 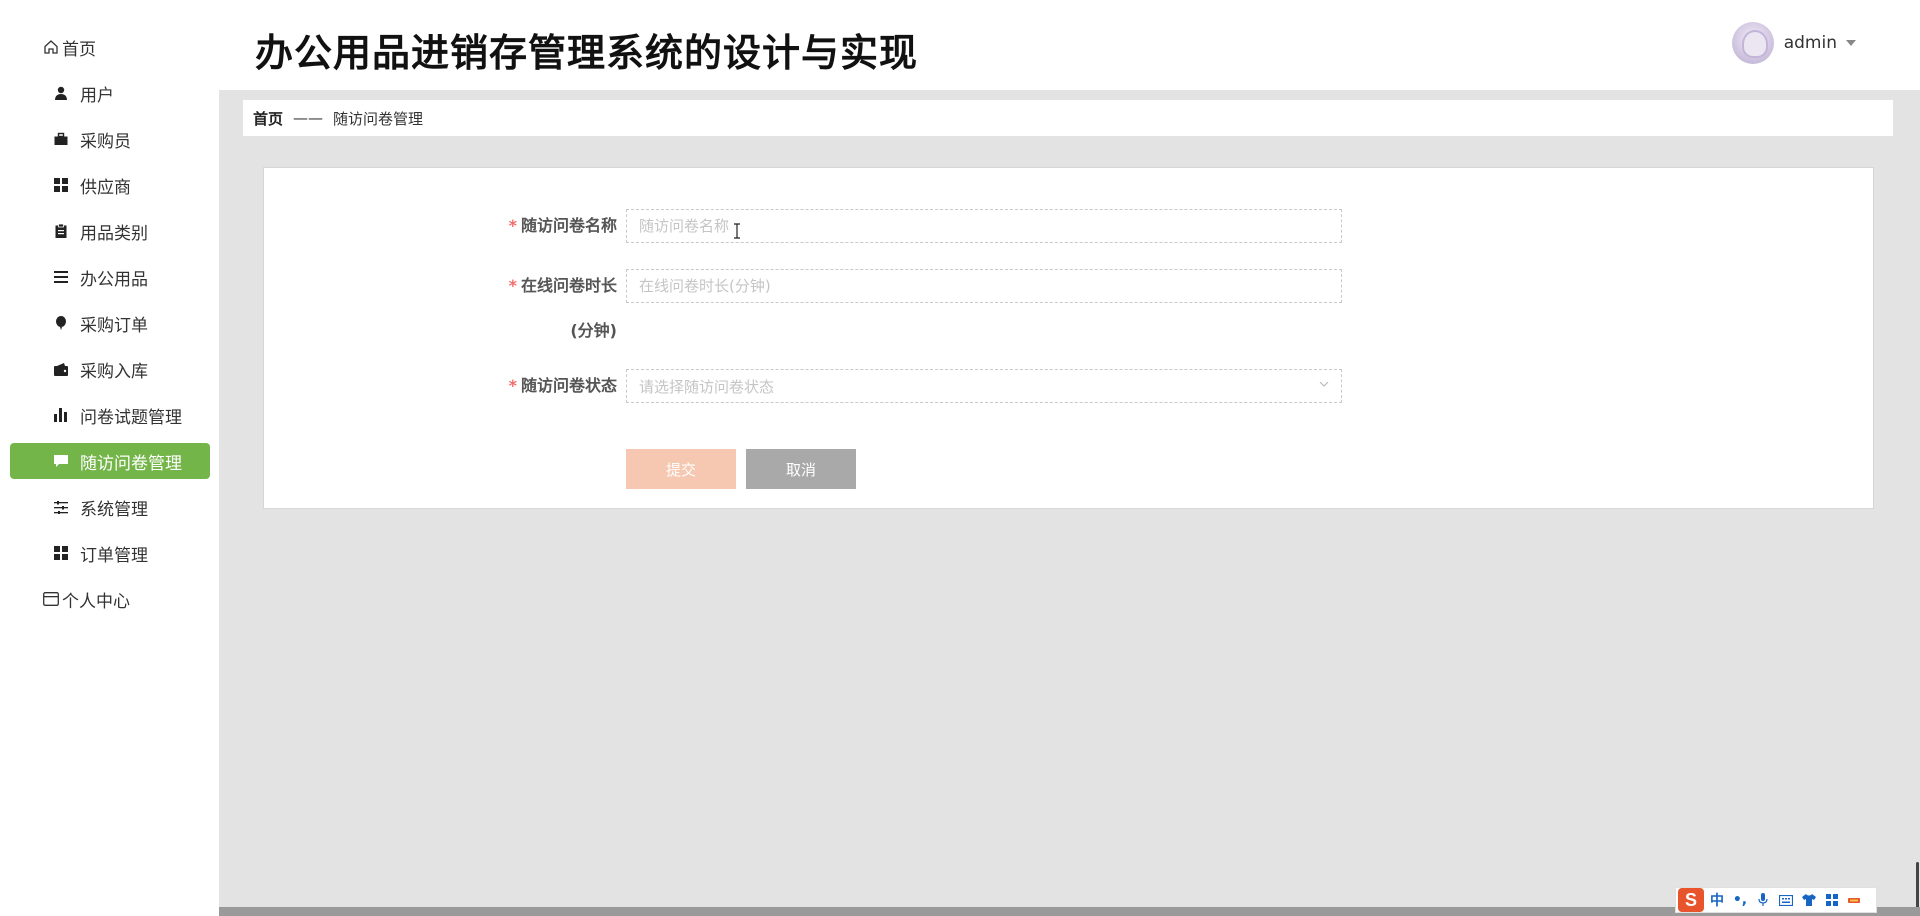 What do you see at coordinates (131, 417) in the screenshot?
I see `sidebar-item-label: 问卷试题管理` at bounding box center [131, 417].